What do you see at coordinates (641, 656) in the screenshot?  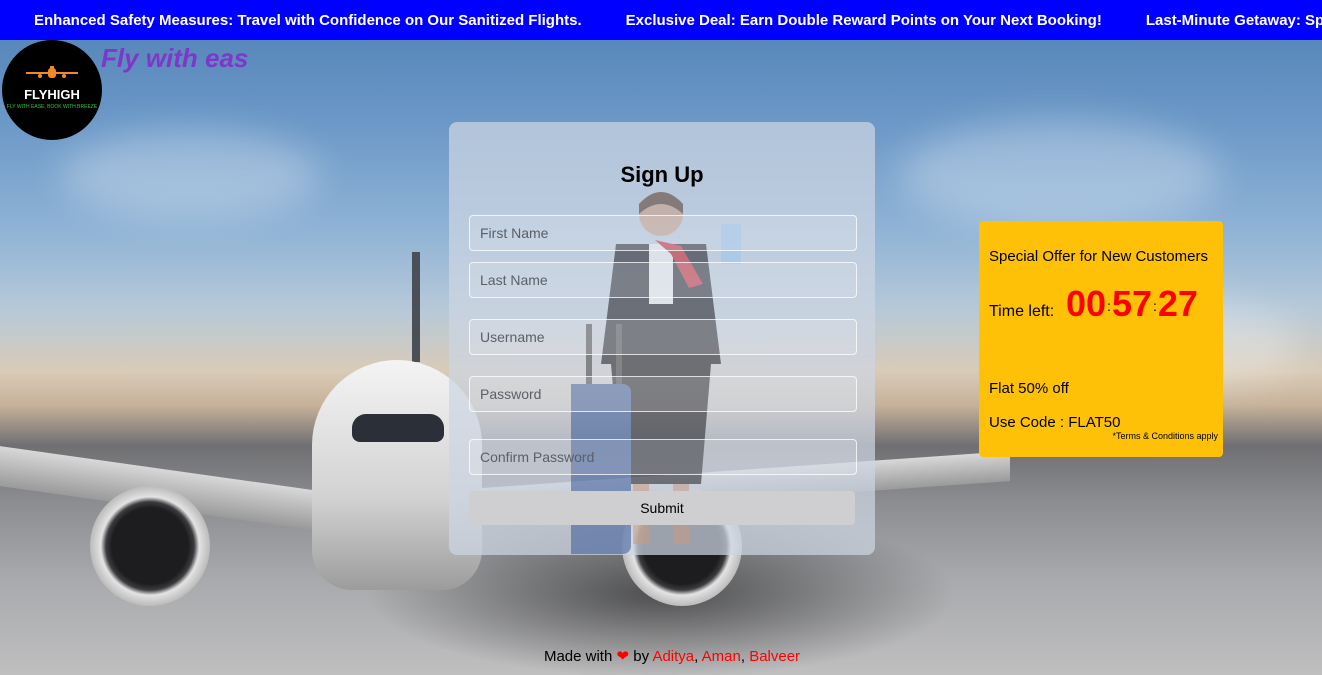 I see `footer-by: by` at bounding box center [641, 656].